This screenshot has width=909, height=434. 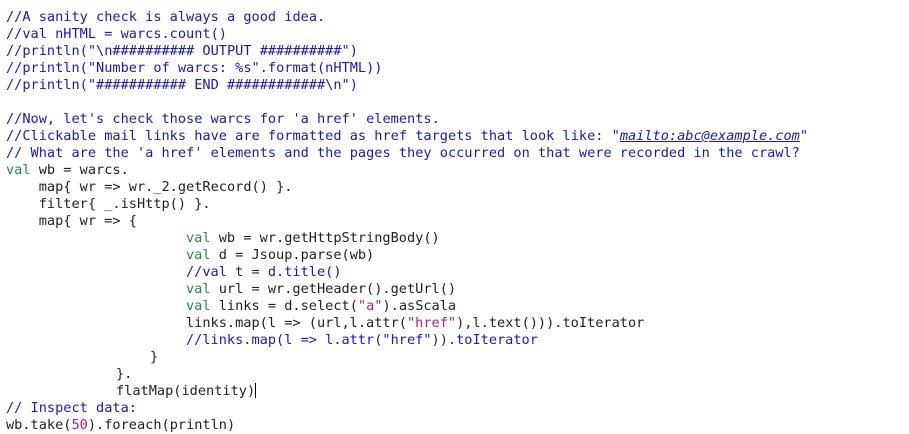 I want to click on code-text: ).foreach(println), so click(x=161, y=425).